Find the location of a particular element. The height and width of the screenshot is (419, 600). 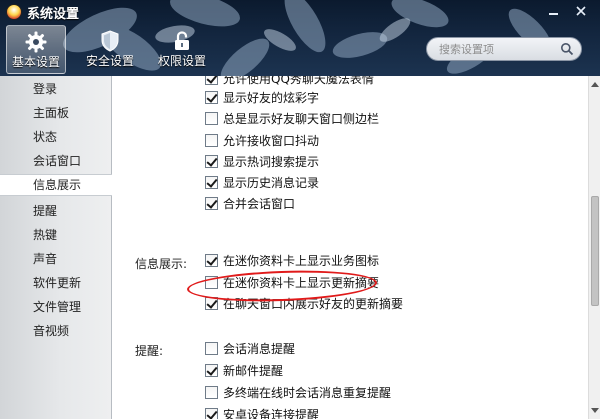

option-chat-message-reminder: 会话消息提醒 is located at coordinates (250, 348).